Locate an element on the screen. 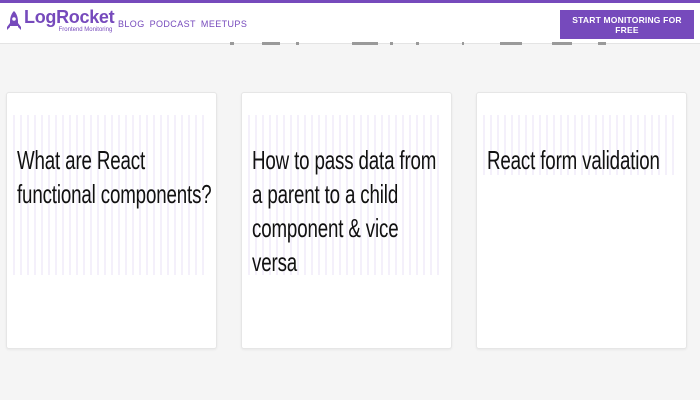 Image resolution: width=700 pixels, height=400 pixels. article-card-title: What are React functional components? is located at coordinates (115, 177).